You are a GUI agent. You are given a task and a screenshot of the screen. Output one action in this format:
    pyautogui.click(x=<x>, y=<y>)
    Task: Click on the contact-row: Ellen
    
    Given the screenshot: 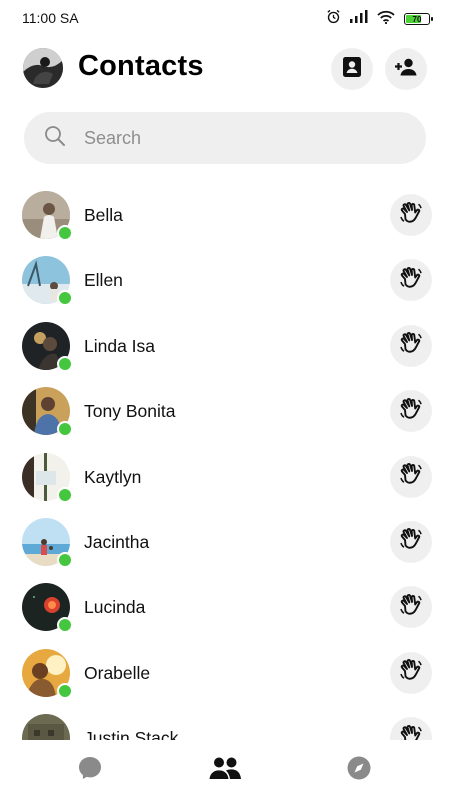 What is the action you would take?
    pyautogui.click(x=225, y=279)
    